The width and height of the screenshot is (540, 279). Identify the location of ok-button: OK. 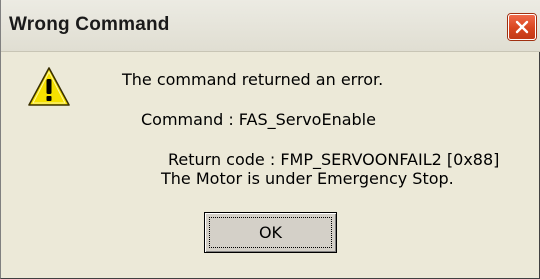
(270, 232).